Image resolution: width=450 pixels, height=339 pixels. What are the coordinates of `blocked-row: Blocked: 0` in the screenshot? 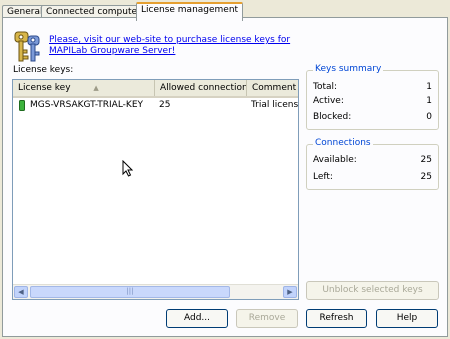 It's located at (372, 118).